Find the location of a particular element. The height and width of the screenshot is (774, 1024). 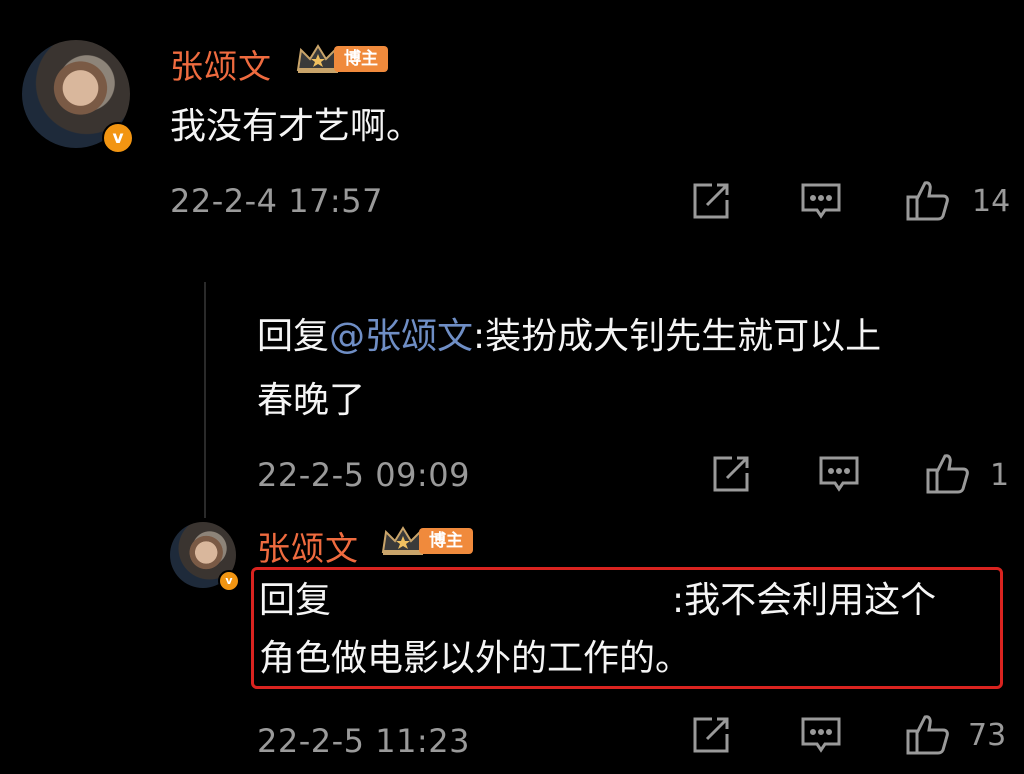

reply-text-prefix: 回复 is located at coordinates (295, 600).